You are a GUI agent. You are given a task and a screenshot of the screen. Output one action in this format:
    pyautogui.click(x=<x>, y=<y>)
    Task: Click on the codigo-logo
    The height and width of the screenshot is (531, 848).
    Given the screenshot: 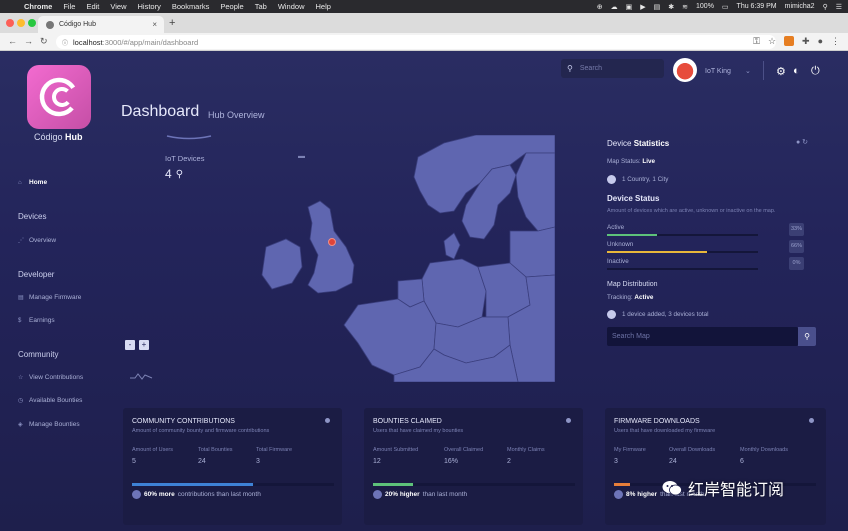 What is the action you would take?
    pyautogui.click(x=59, y=97)
    